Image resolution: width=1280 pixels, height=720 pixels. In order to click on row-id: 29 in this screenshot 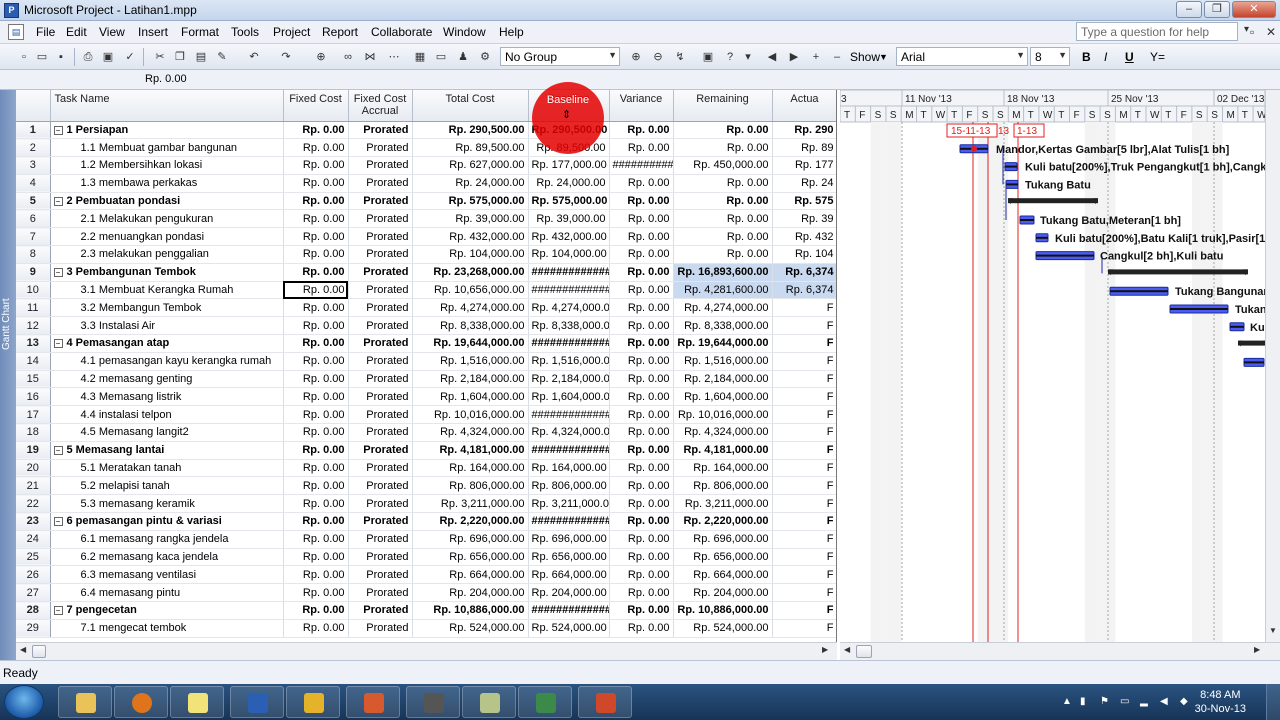, I will do `click(33, 628)`.